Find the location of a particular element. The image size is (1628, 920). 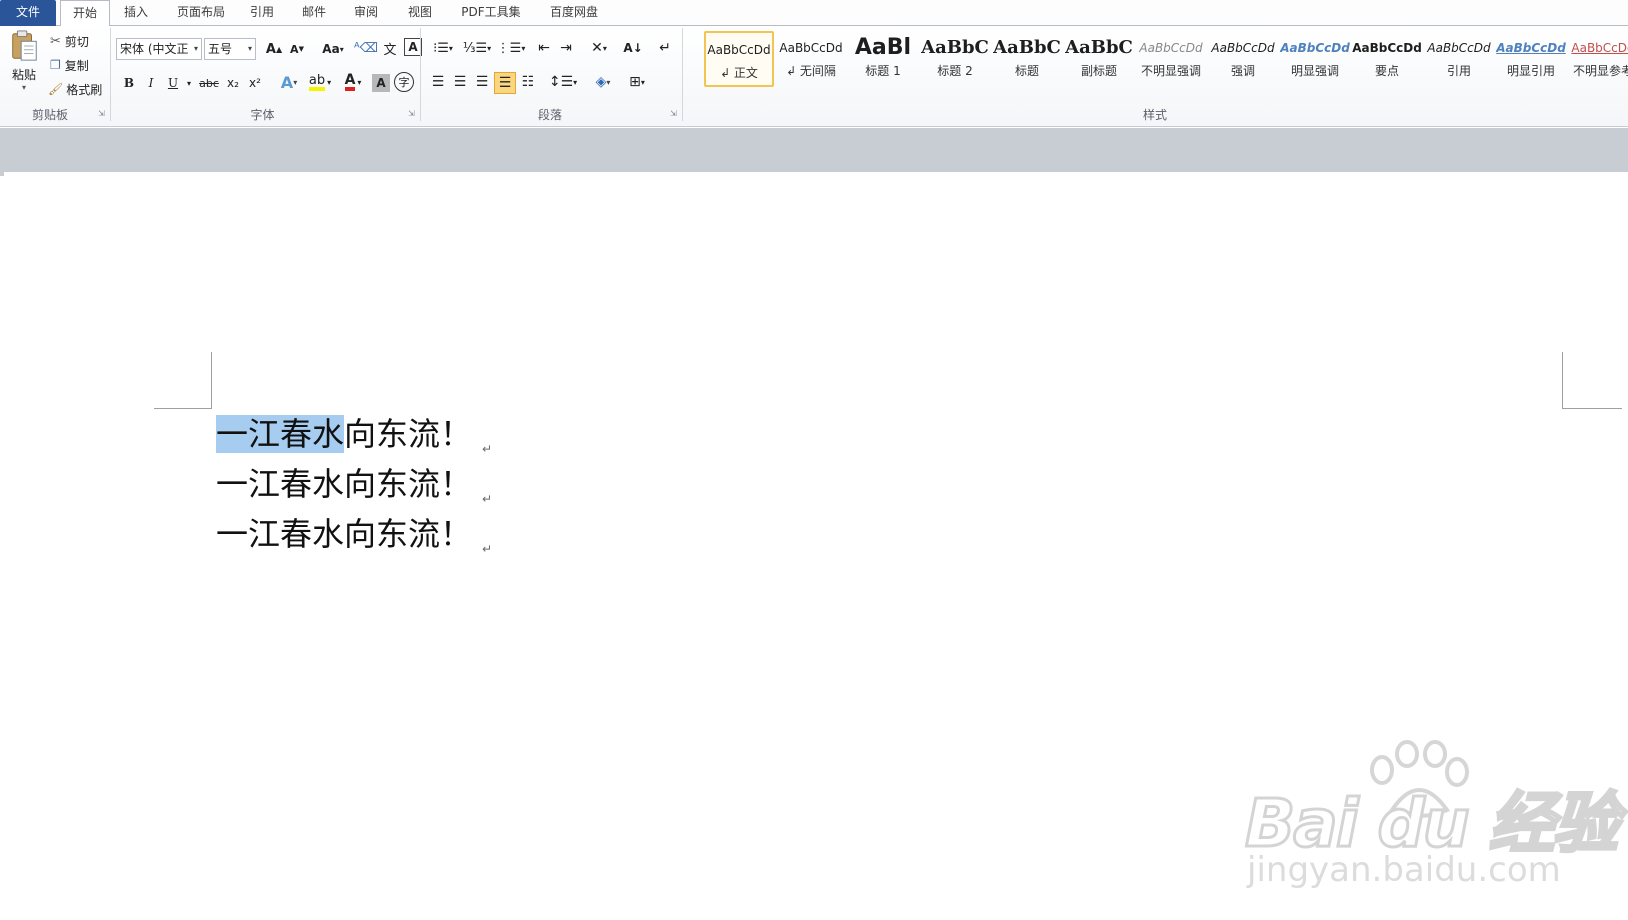

tab-file: 文件 is located at coordinates (28, 13).